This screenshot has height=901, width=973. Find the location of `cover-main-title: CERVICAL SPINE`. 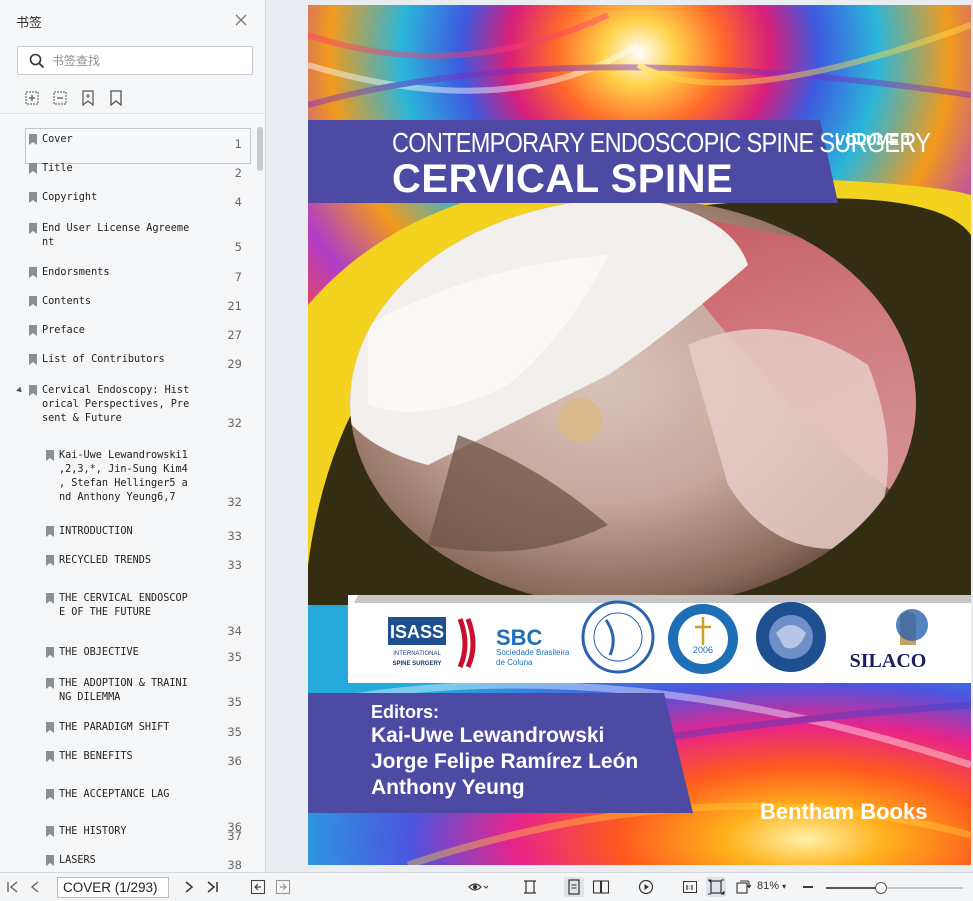

cover-main-title: CERVICAL SPINE is located at coordinates (563, 179).